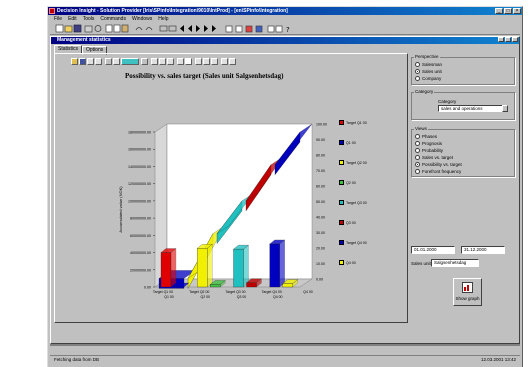  What do you see at coordinates (351, 142) in the screenshot?
I see `legend-label: Q1 00` at bounding box center [351, 142].